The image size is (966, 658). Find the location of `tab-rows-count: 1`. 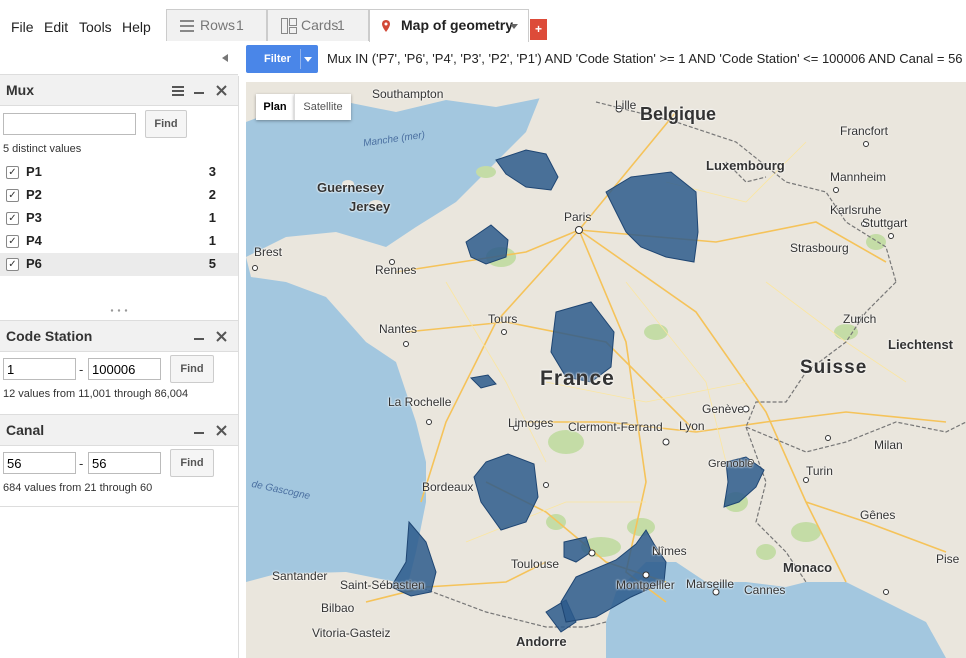

tab-rows-count: 1 is located at coordinates (240, 25).